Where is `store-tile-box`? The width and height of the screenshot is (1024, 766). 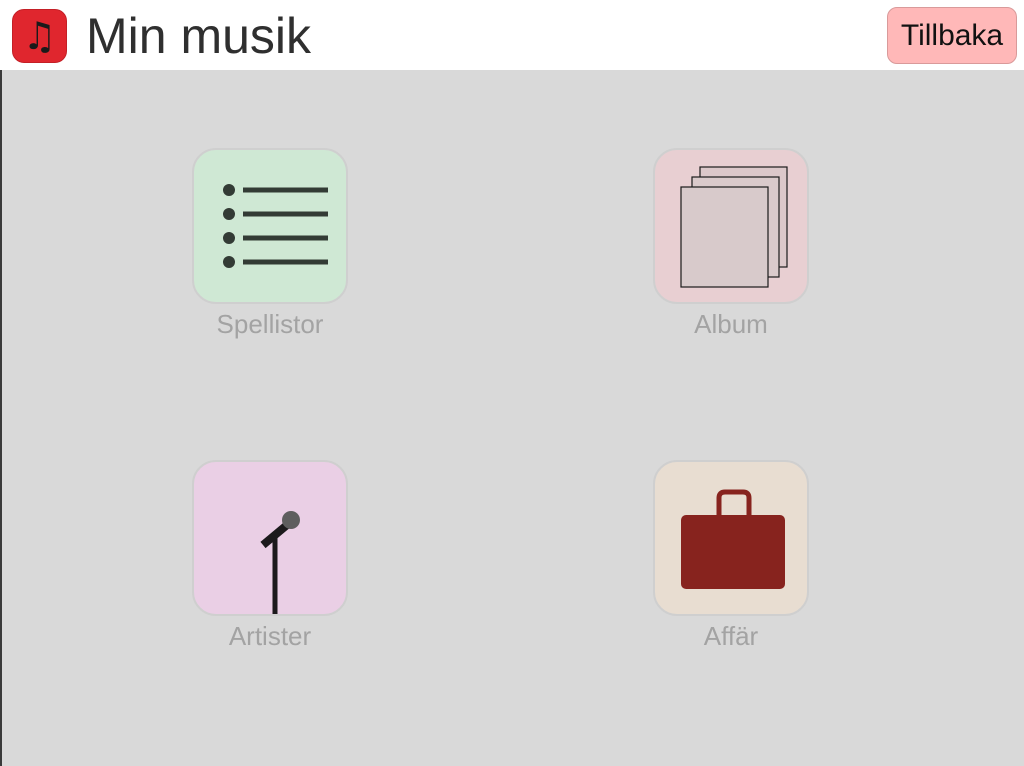
store-tile-box is located at coordinates (731, 538).